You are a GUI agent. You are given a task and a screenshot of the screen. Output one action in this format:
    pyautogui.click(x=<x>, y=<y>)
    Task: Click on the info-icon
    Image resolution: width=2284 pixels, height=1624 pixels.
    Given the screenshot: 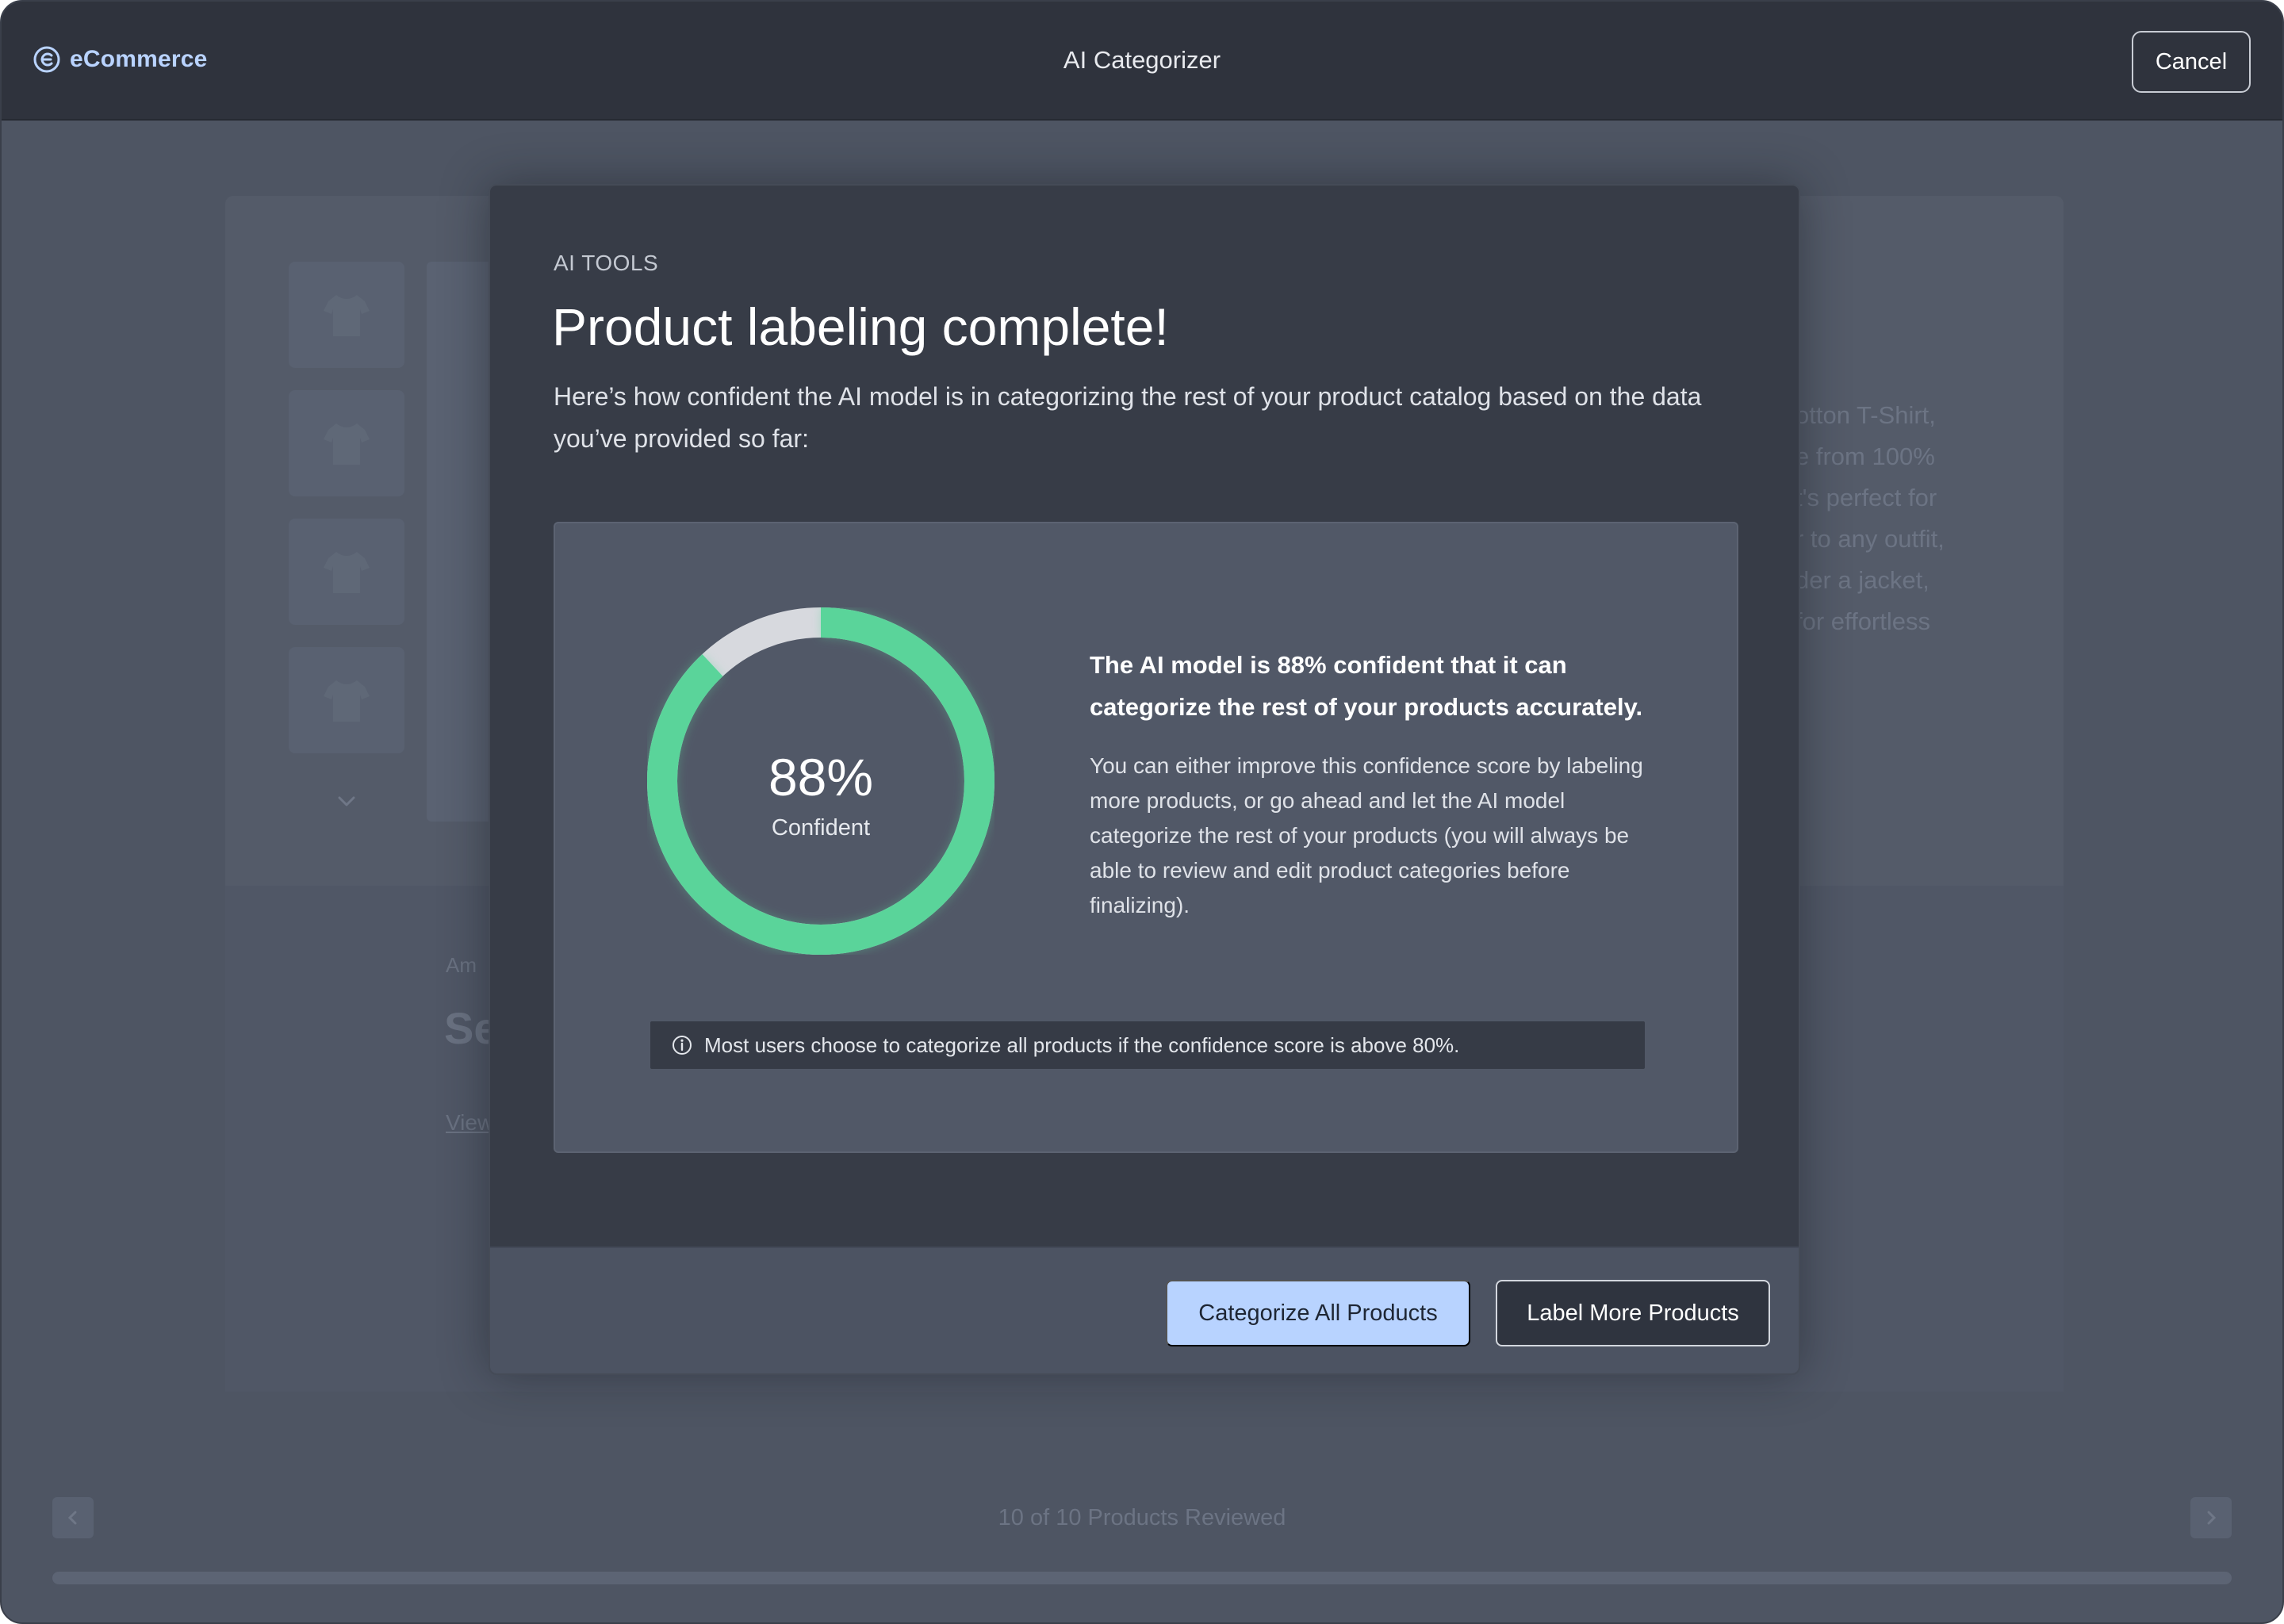 What is the action you would take?
    pyautogui.click(x=682, y=1045)
    